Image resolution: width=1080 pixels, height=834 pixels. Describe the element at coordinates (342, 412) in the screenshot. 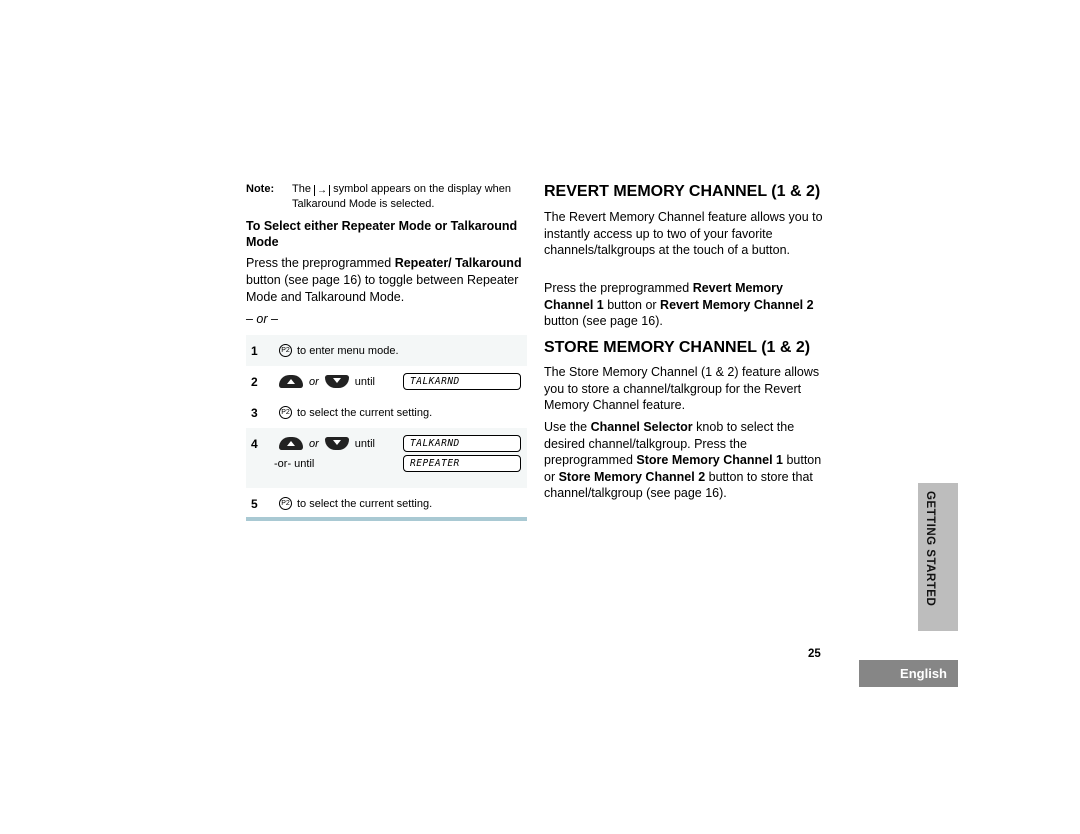

I see `step-3: 3 P2 to select the current setting.` at that location.